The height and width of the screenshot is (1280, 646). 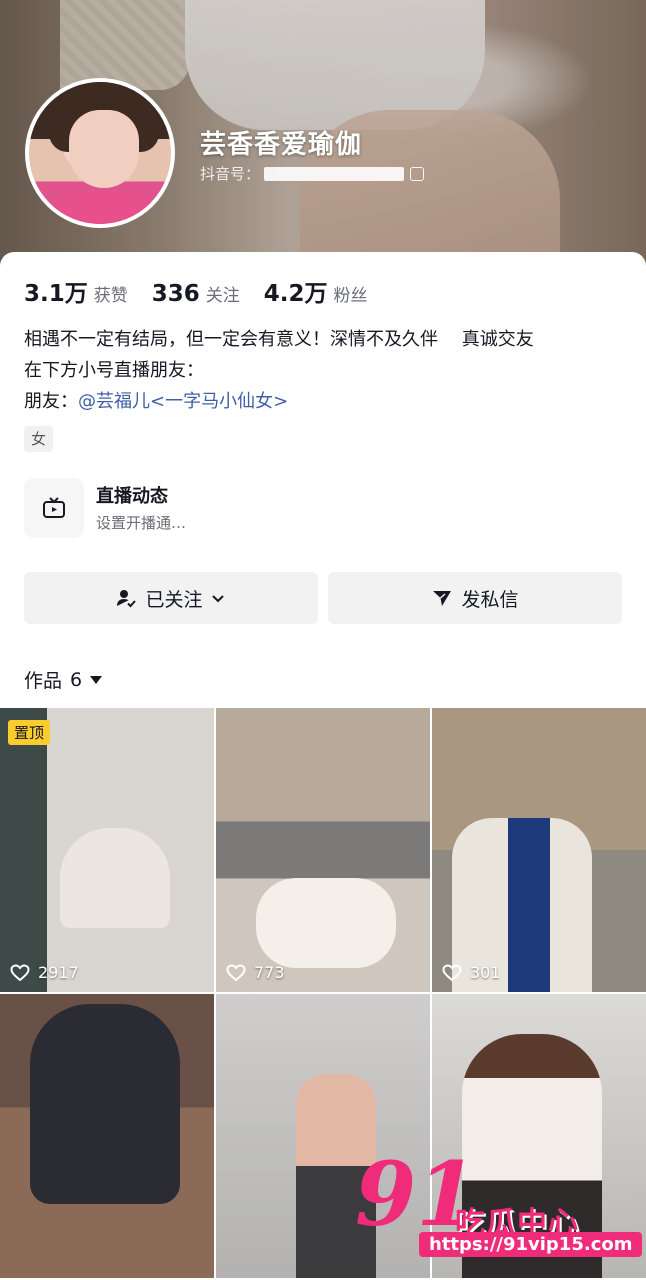 I want to click on caret-down-icon, so click(x=96, y=679).